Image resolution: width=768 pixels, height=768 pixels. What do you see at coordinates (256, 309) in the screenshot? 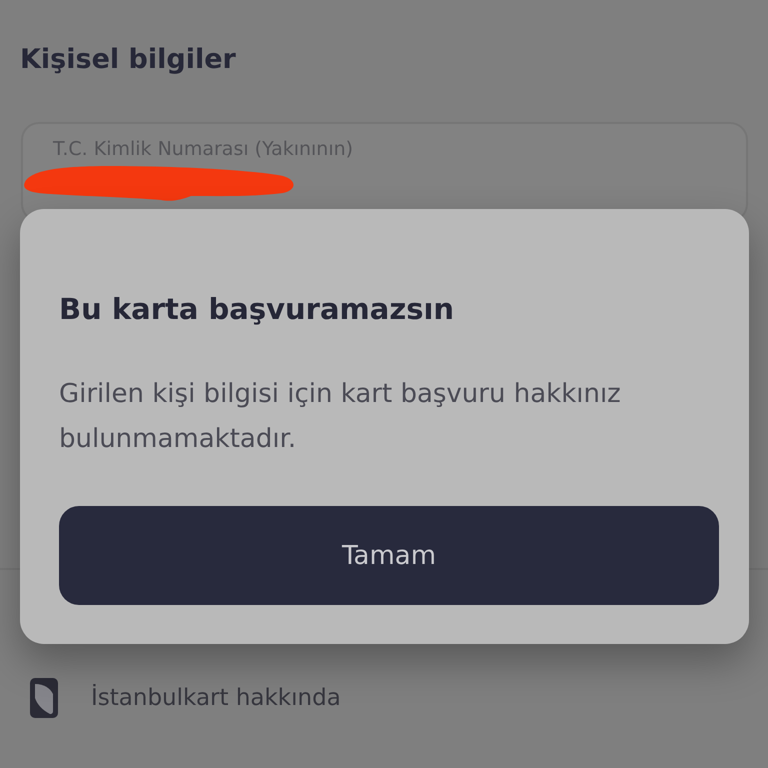
I see `dialog-title: Bu karta başvuramazsın` at bounding box center [256, 309].